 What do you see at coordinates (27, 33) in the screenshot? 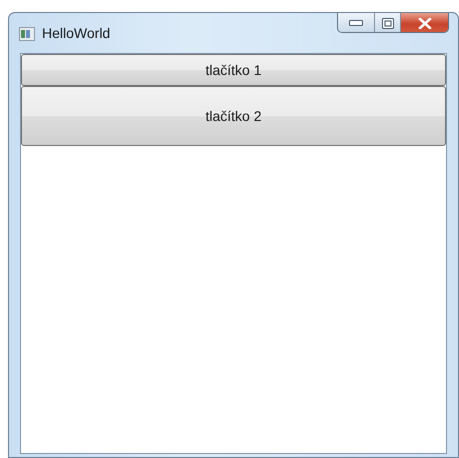
I see `app-icon` at bounding box center [27, 33].